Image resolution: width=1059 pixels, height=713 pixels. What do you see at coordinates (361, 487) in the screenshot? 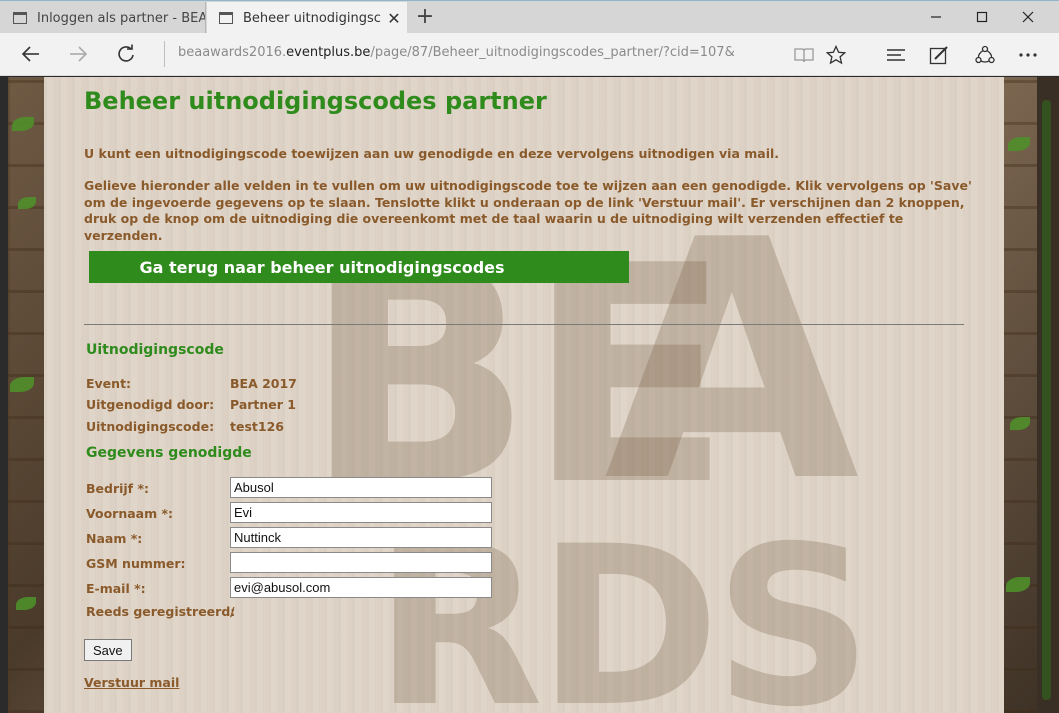
I see `company-input` at bounding box center [361, 487].